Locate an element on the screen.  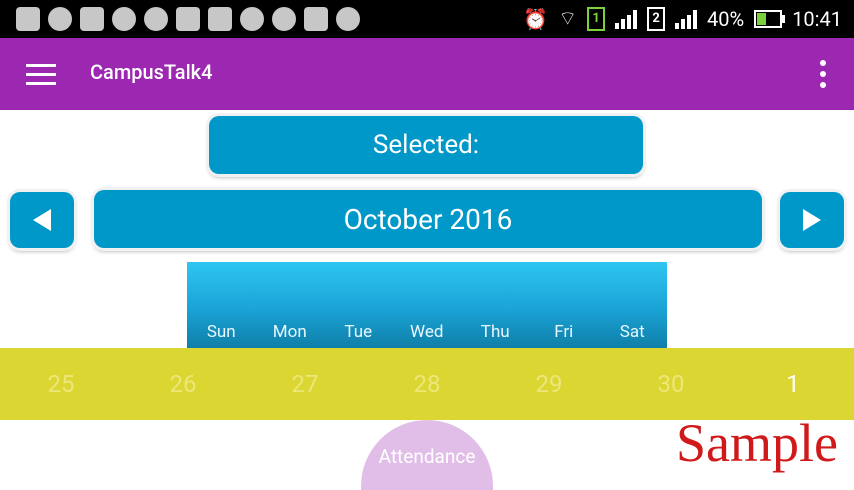
app-bar: CampusTalk4 is located at coordinates (427, 74).